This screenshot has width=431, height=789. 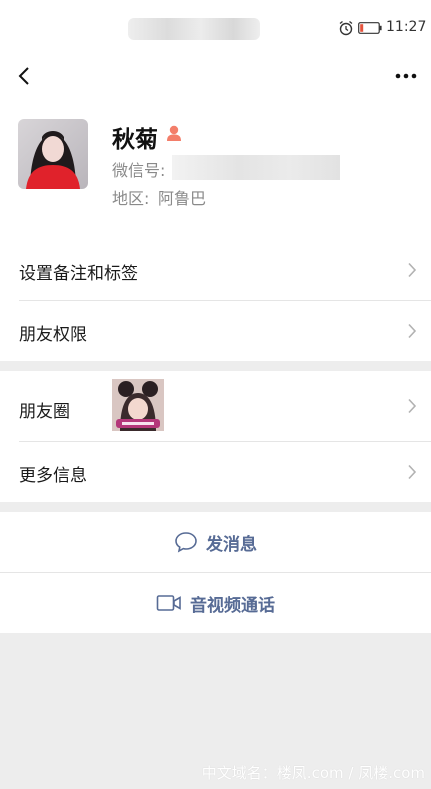 I want to click on blurred-carrier-info, so click(x=194, y=29).